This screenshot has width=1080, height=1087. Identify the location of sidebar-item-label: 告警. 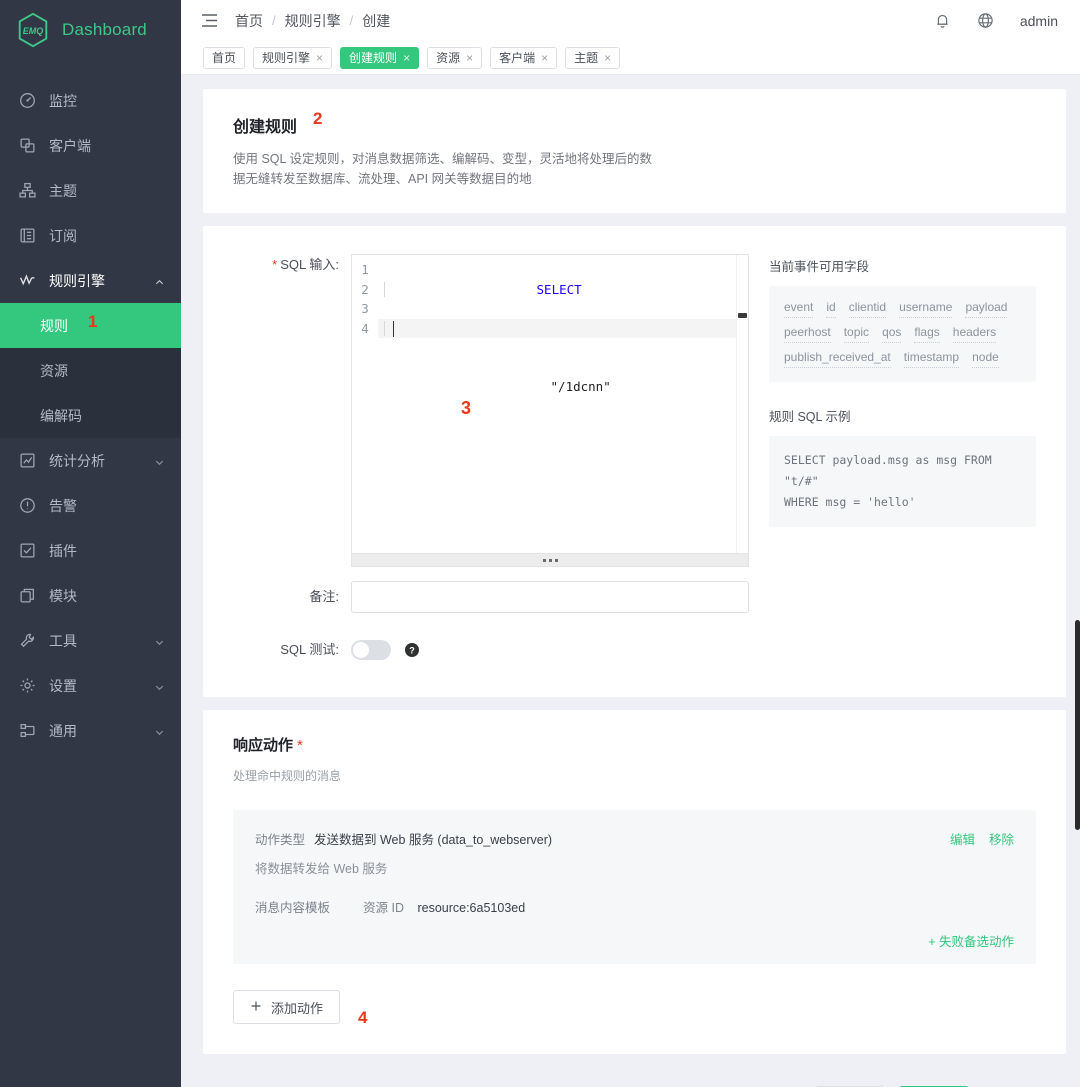
(63, 505).